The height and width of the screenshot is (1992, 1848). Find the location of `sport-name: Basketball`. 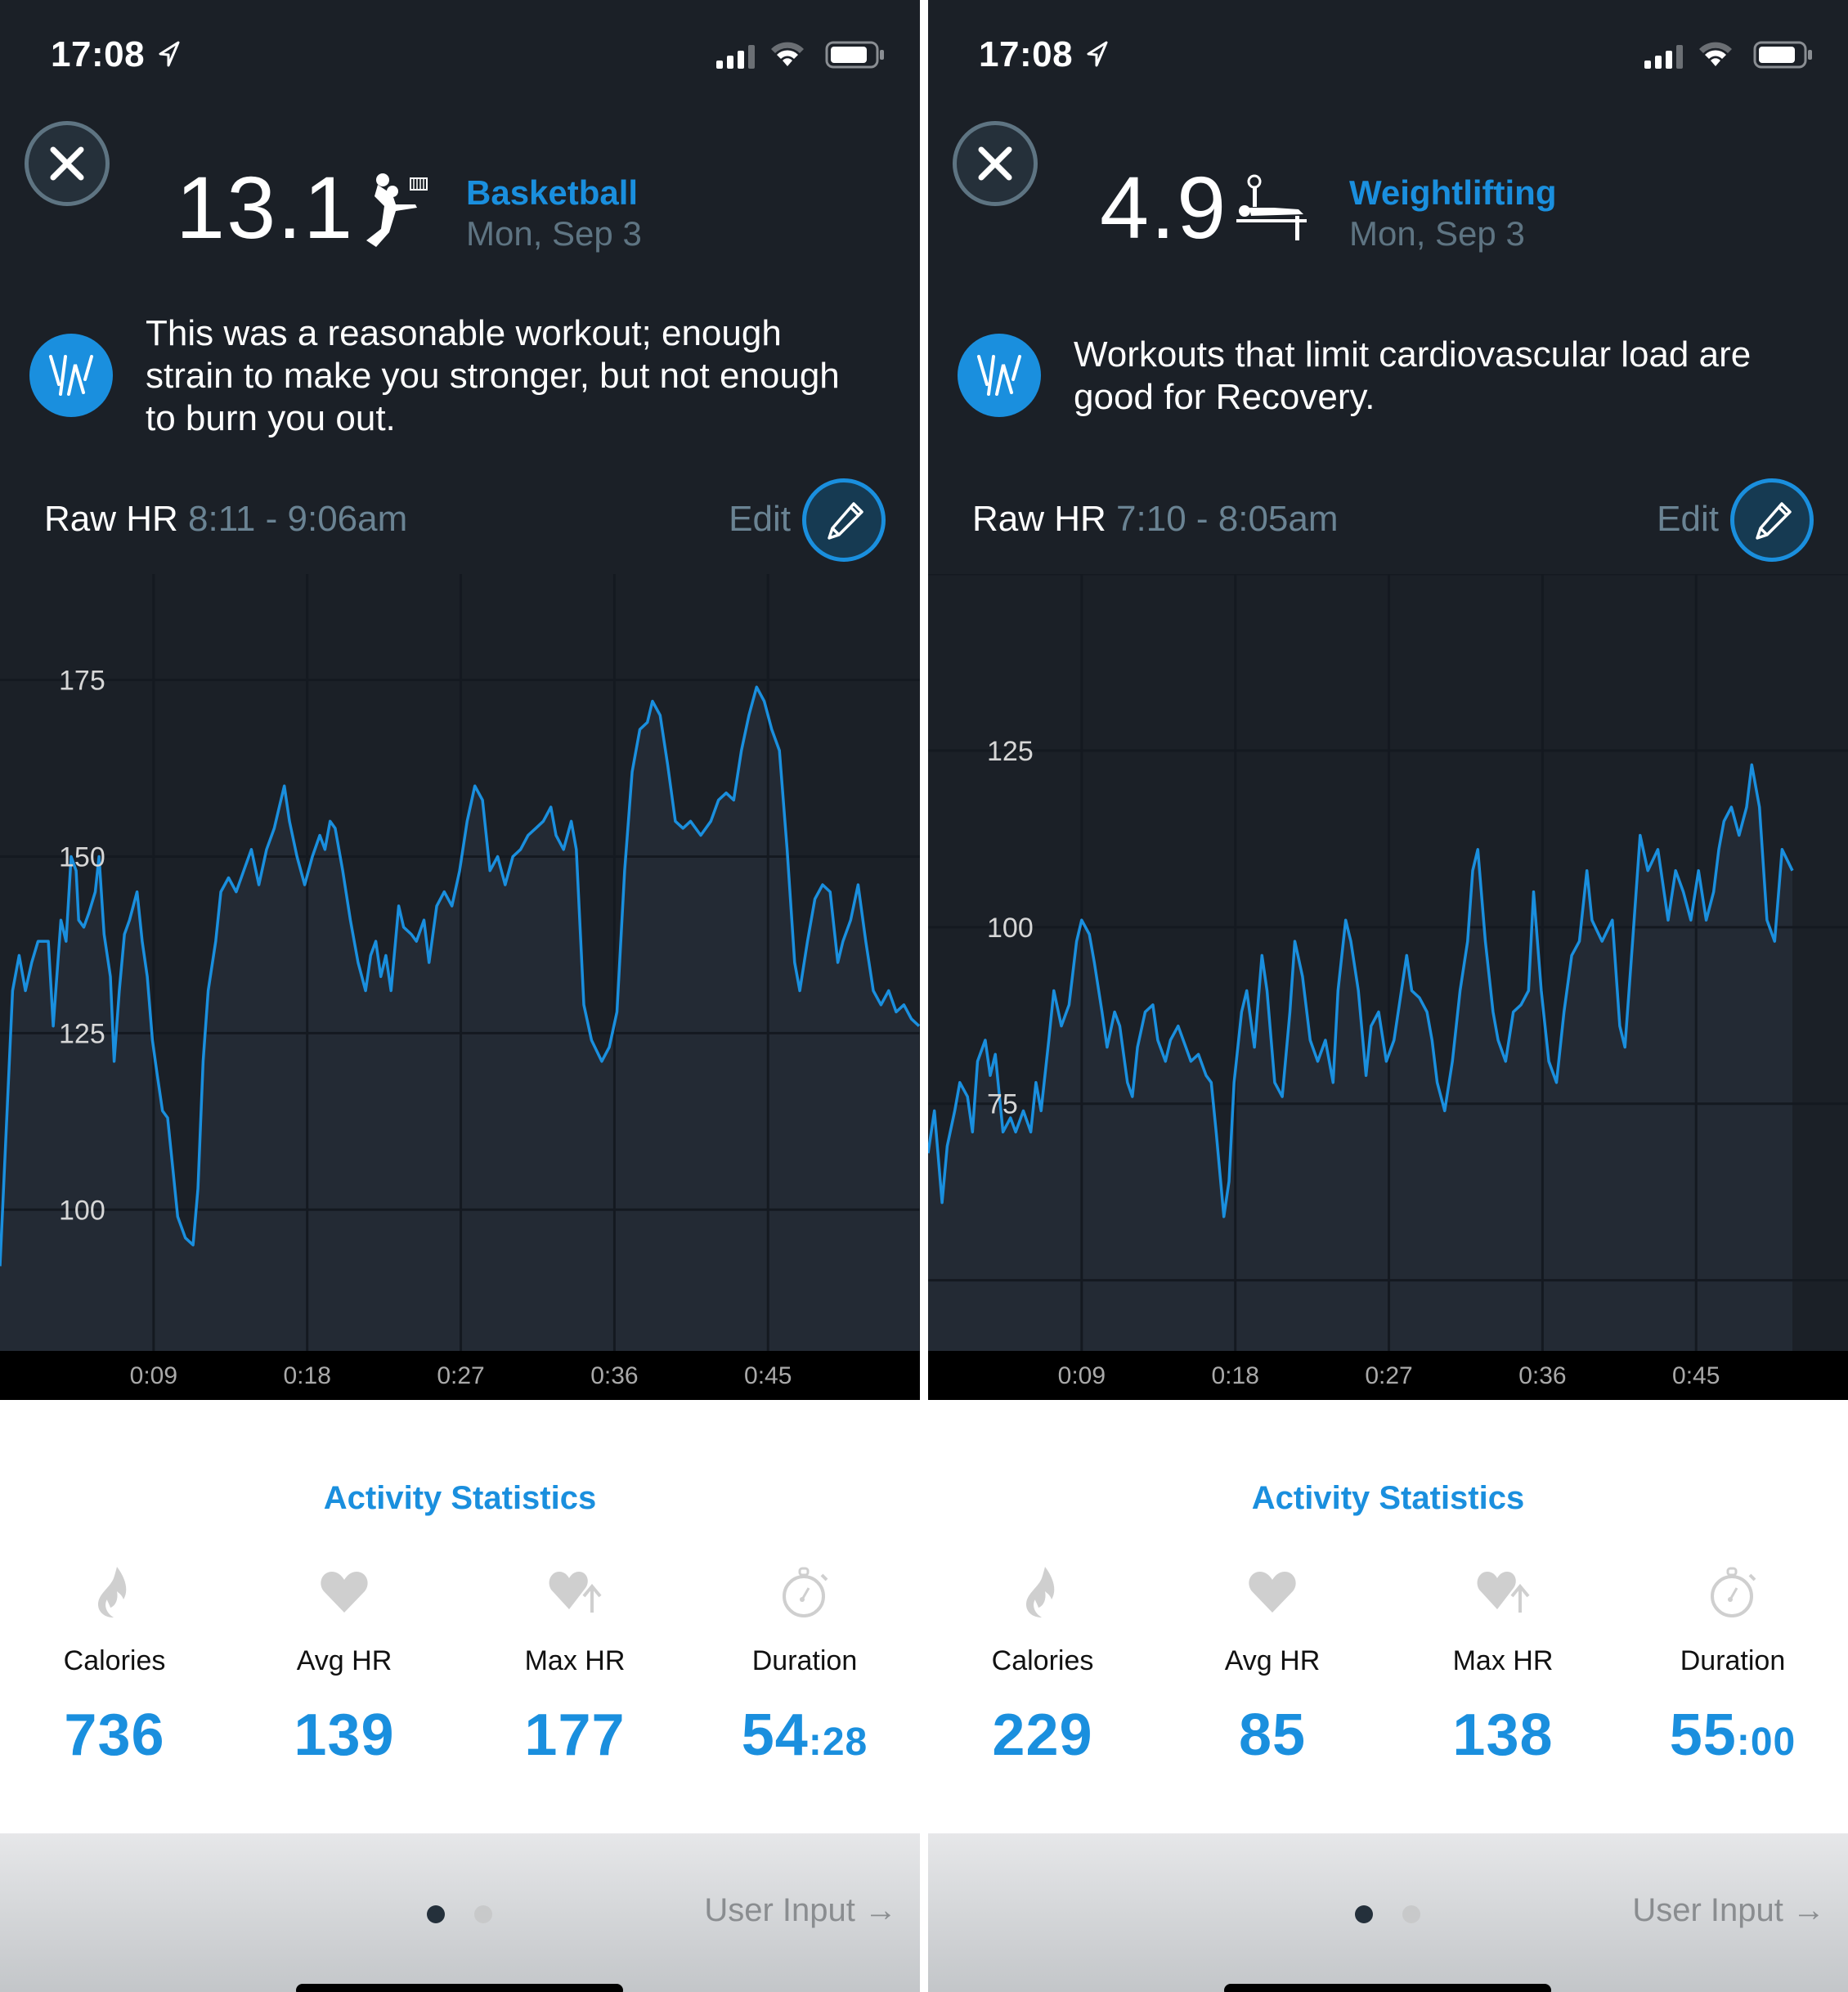

sport-name: Basketball is located at coordinates (552, 192).